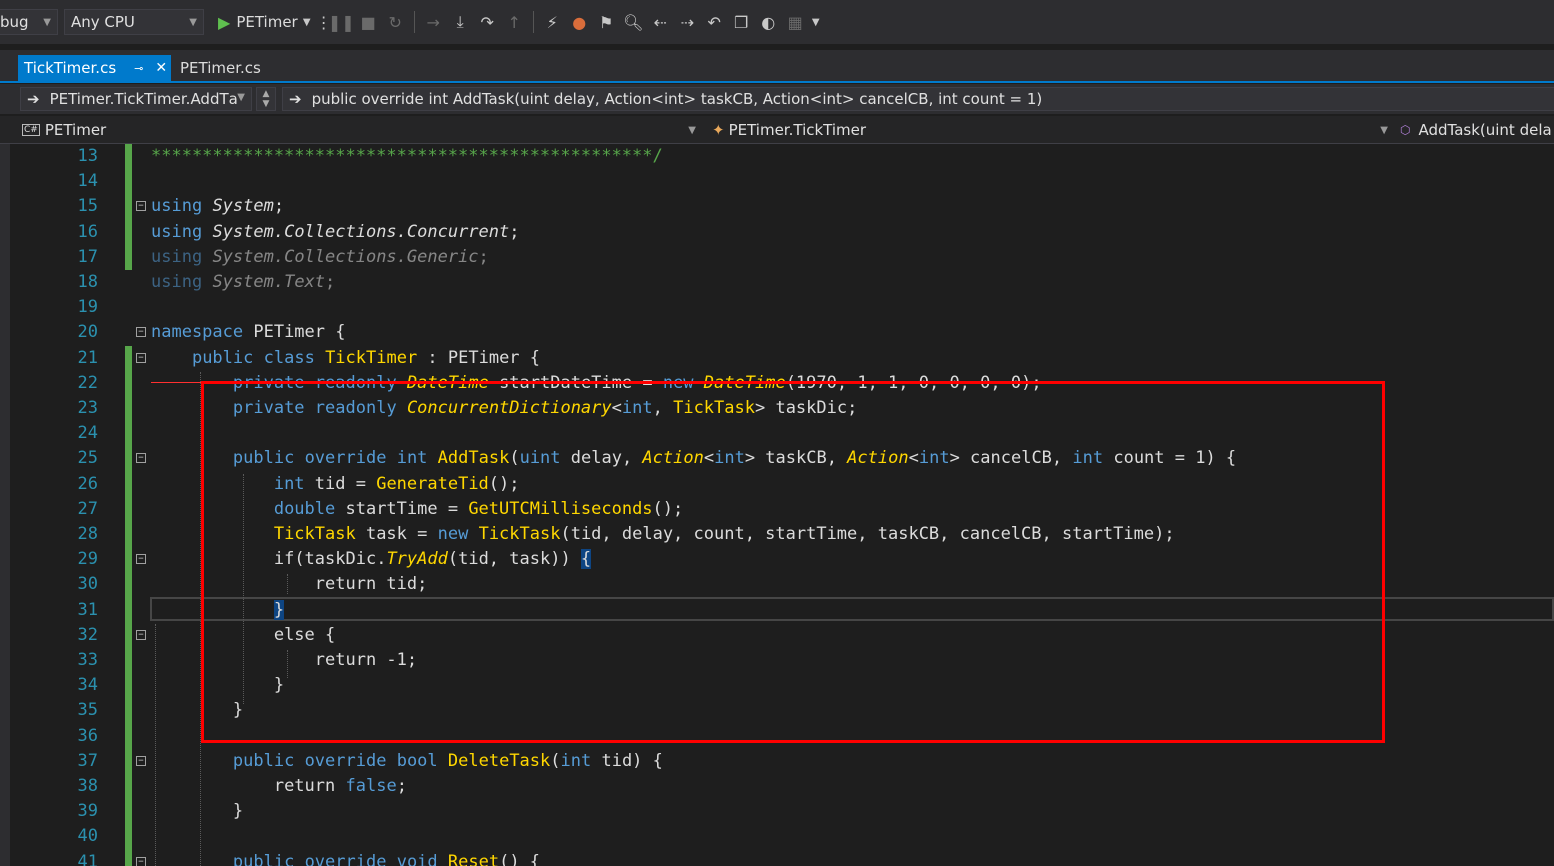  What do you see at coordinates (87, 685) in the screenshot?
I see `line-number: 34` at bounding box center [87, 685].